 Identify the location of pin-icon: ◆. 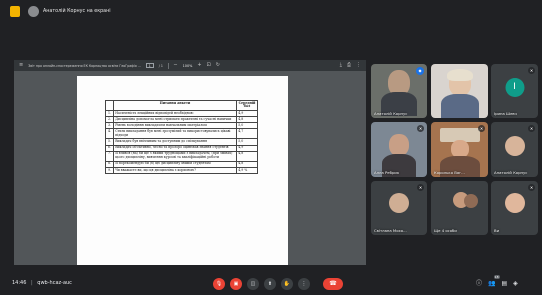
(420, 71).